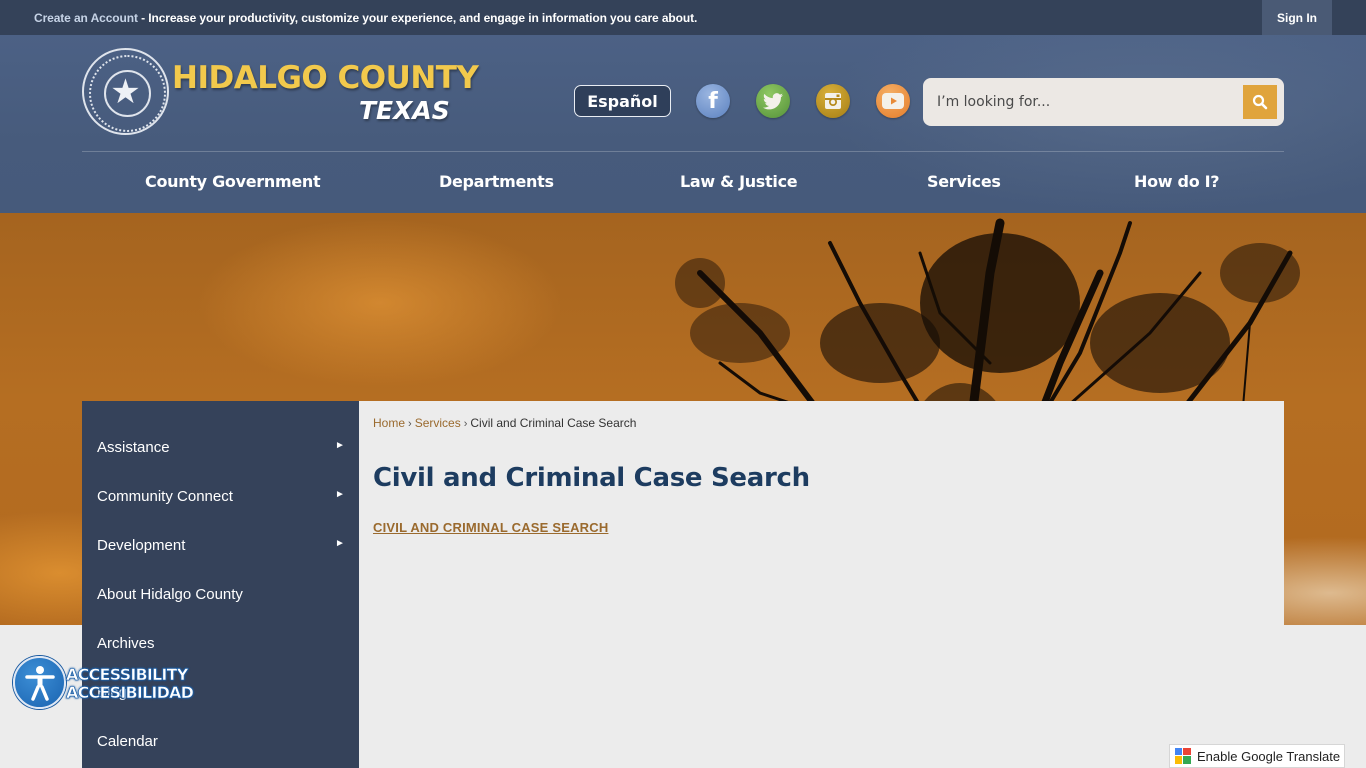 The width and height of the screenshot is (1366, 768). I want to click on page-title: Civil and Criminal Case Search, so click(591, 478).